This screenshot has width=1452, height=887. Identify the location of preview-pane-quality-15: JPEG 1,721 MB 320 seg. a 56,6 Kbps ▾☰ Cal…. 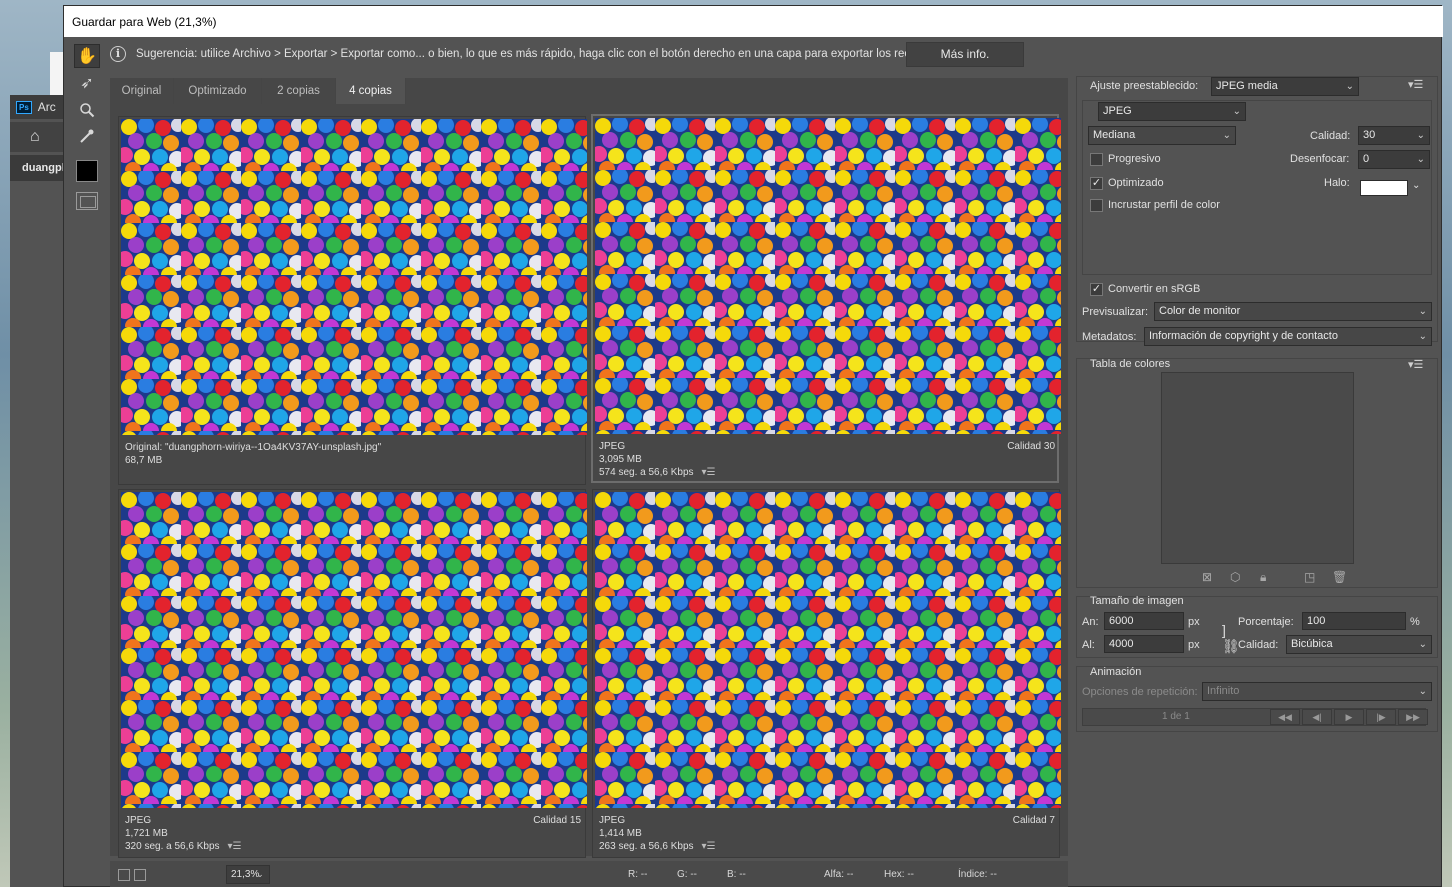
(352, 673).